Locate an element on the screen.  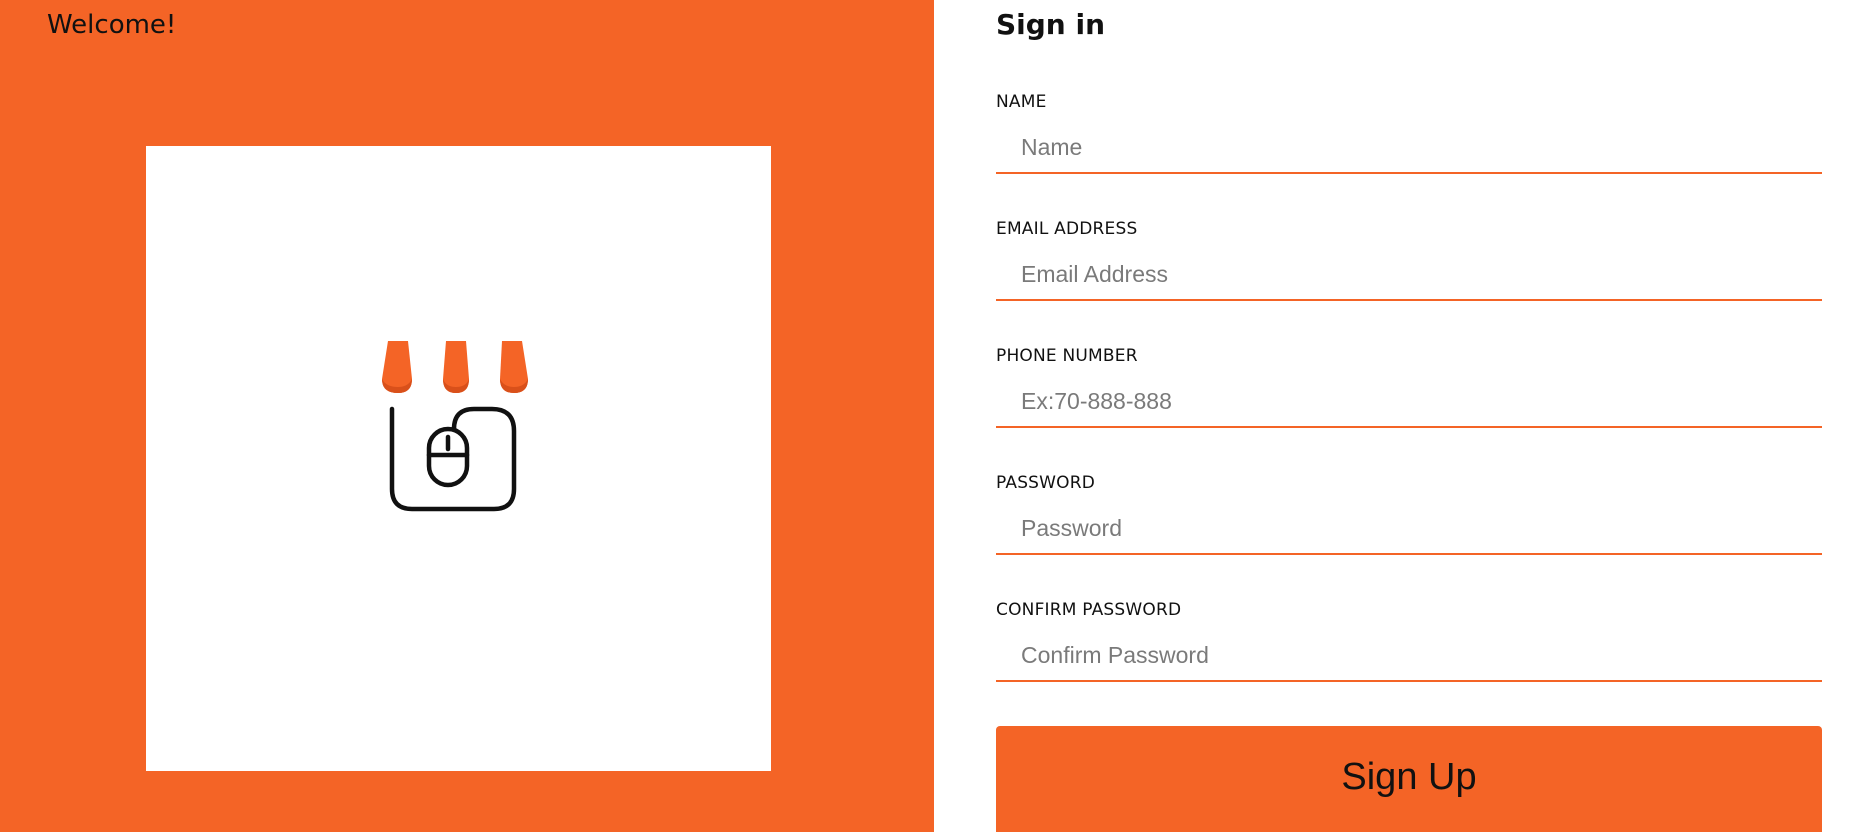
phone-input is located at coordinates (1409, 402).